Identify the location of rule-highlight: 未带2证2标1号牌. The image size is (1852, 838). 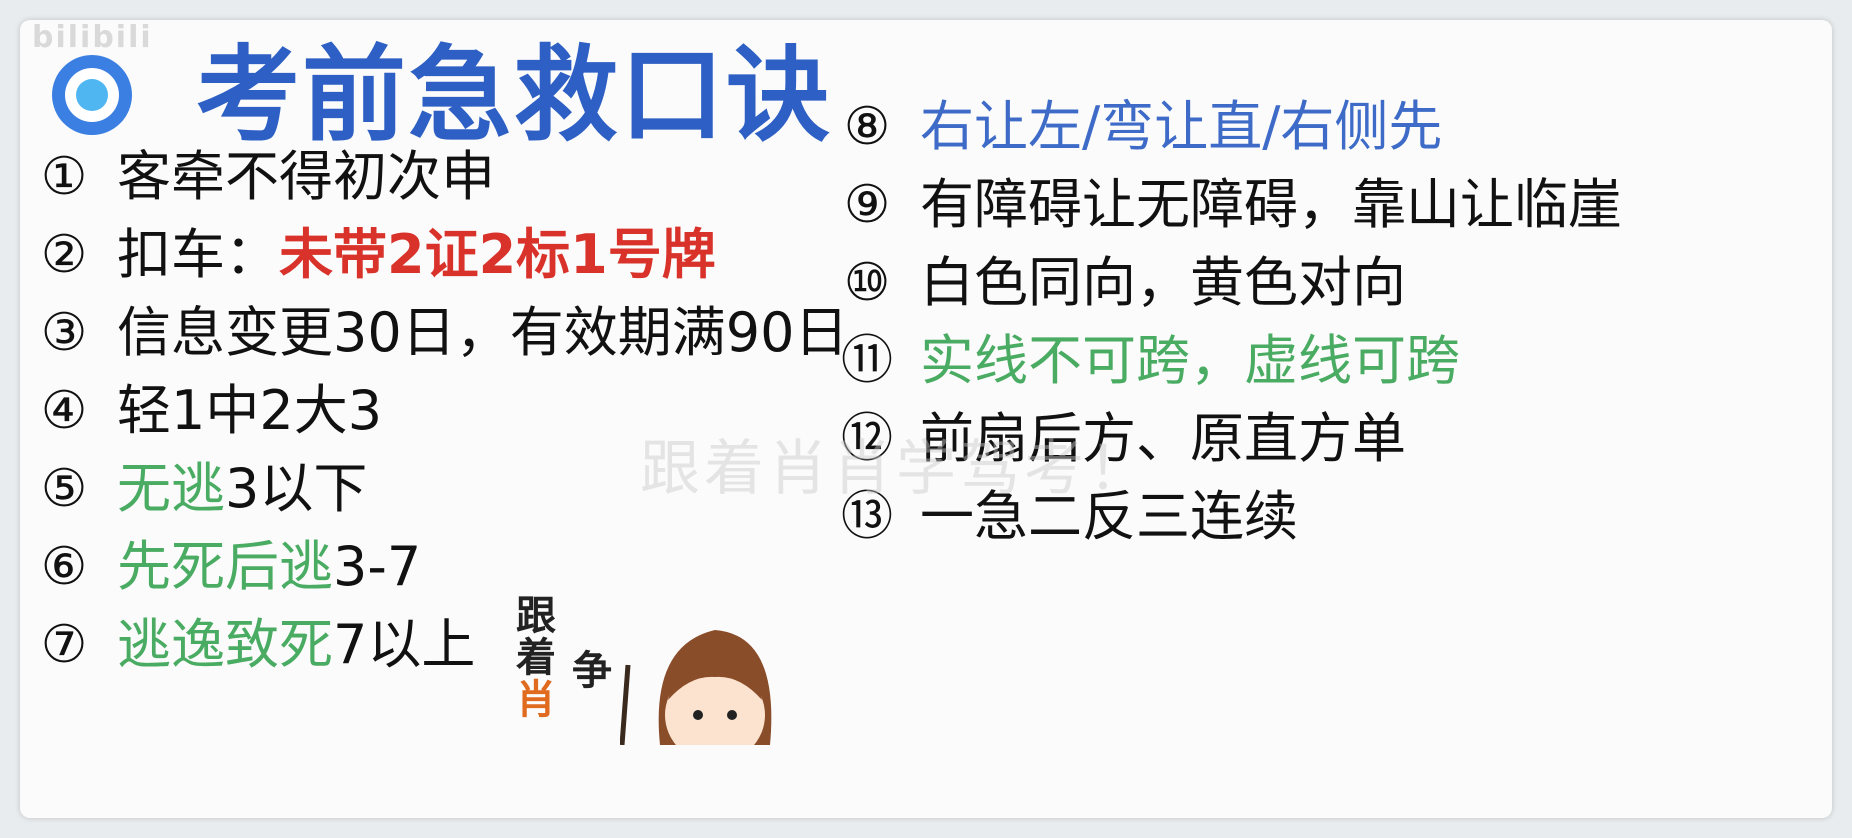
(497, 254).